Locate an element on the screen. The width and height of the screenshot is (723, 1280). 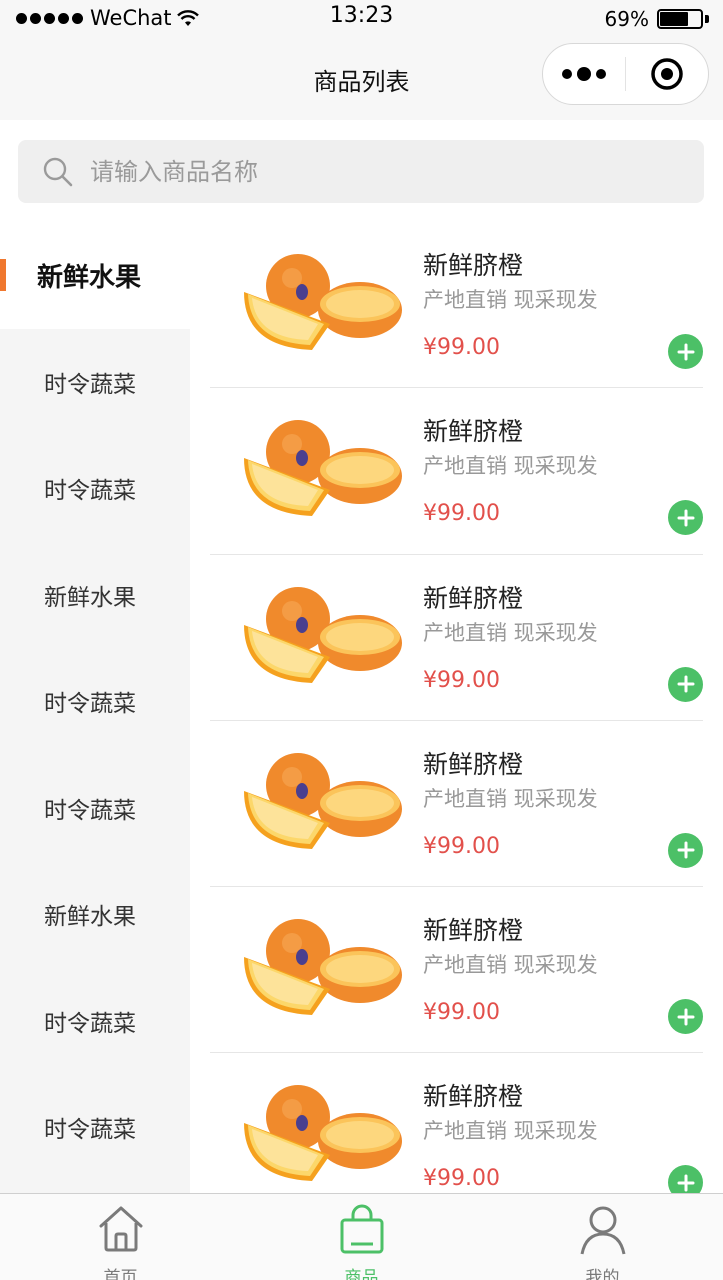
status-right: 69% is located at coordinates (657, 19).